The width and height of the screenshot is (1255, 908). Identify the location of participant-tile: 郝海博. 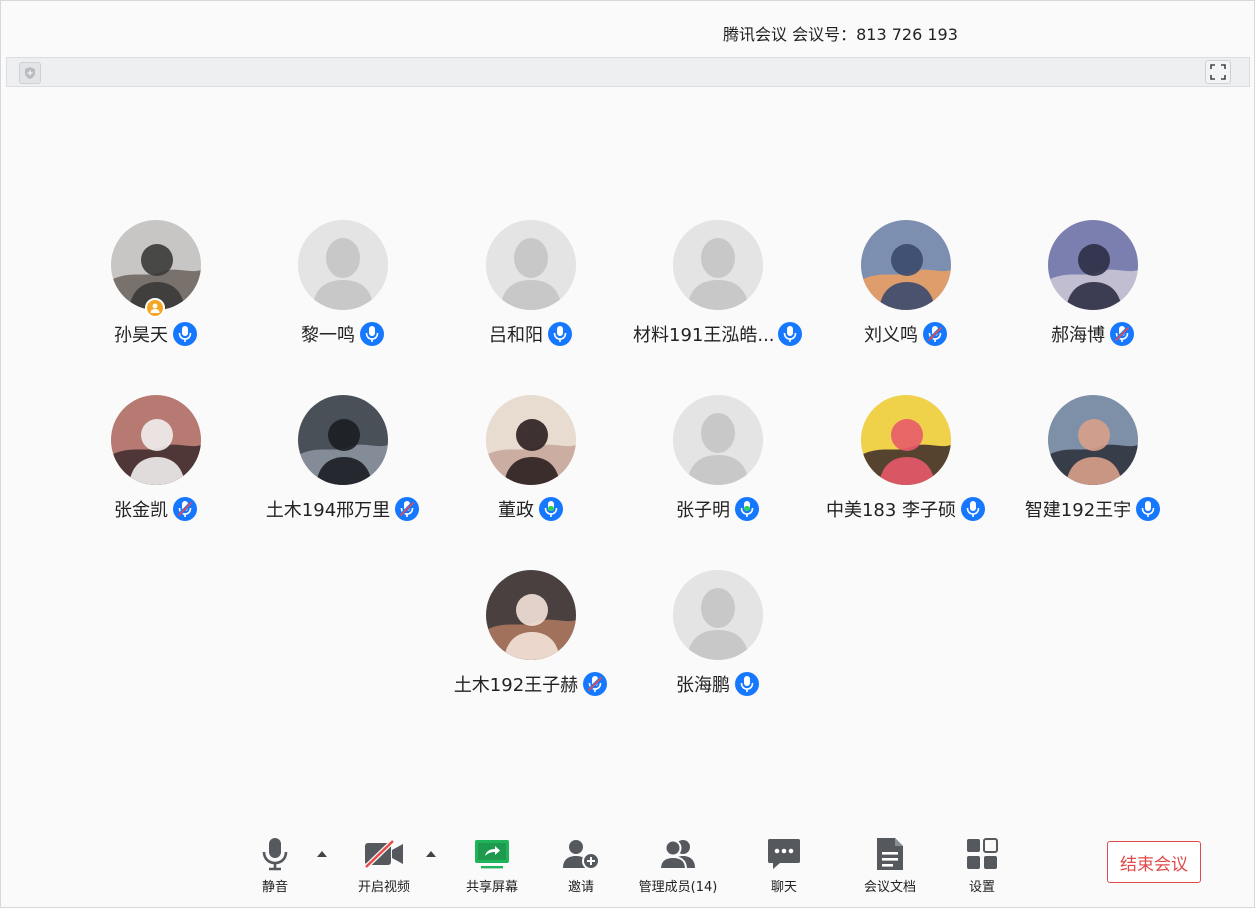
(1093, 285).